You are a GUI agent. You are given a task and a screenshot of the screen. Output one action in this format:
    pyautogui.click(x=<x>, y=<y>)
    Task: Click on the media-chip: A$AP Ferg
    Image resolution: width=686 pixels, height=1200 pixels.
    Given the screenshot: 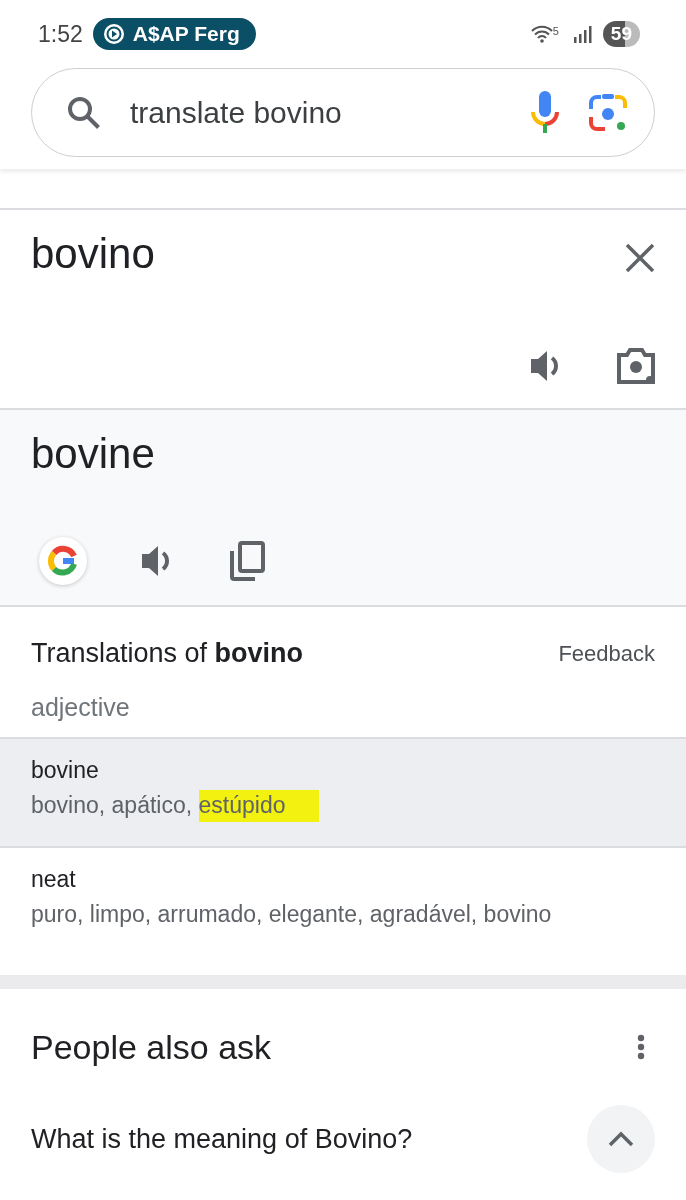 What is the action you would take?
    pyautogui.click(x=174, y=34)
    